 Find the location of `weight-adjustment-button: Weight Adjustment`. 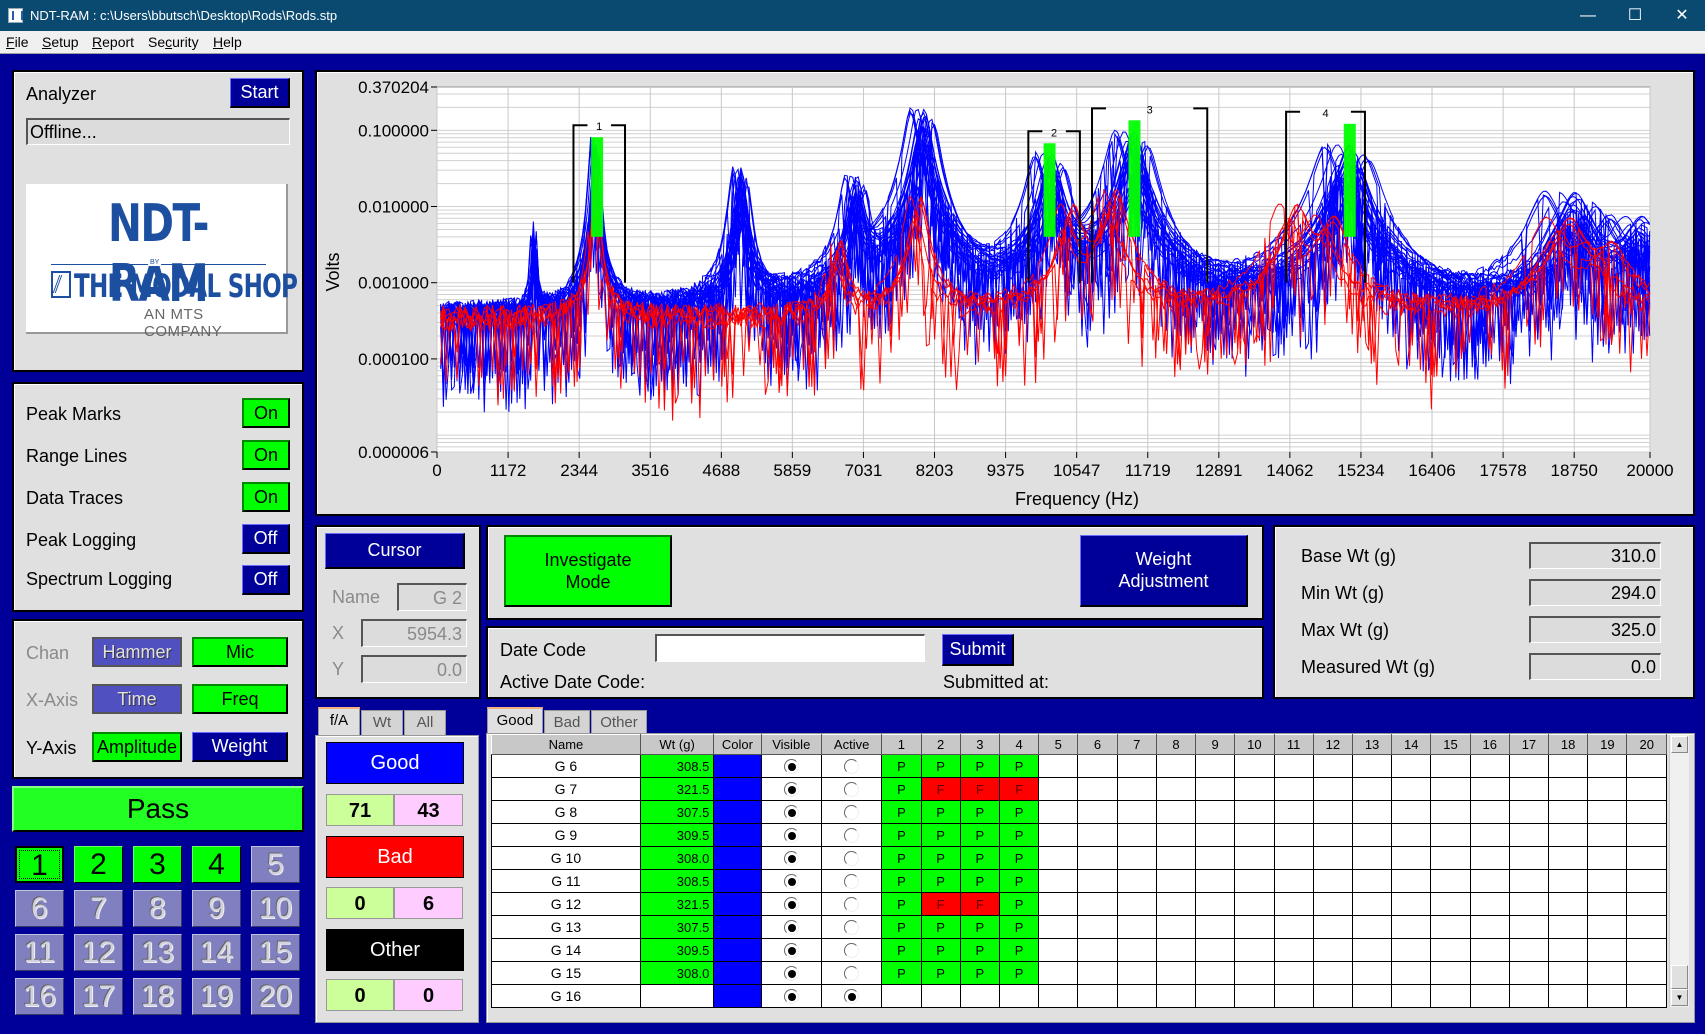

weight-adjustment-button: Weight Adjustment is located at coordinates (1164, 571).